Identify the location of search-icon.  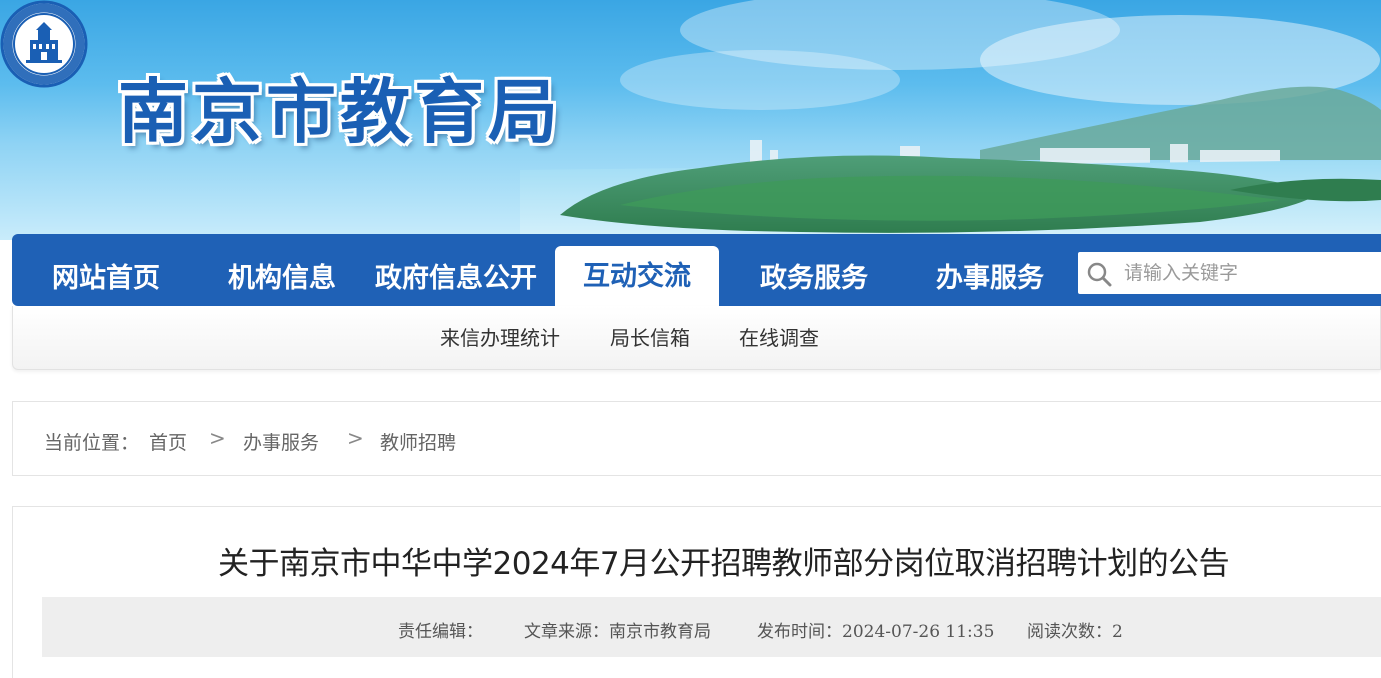
(1099, 274).